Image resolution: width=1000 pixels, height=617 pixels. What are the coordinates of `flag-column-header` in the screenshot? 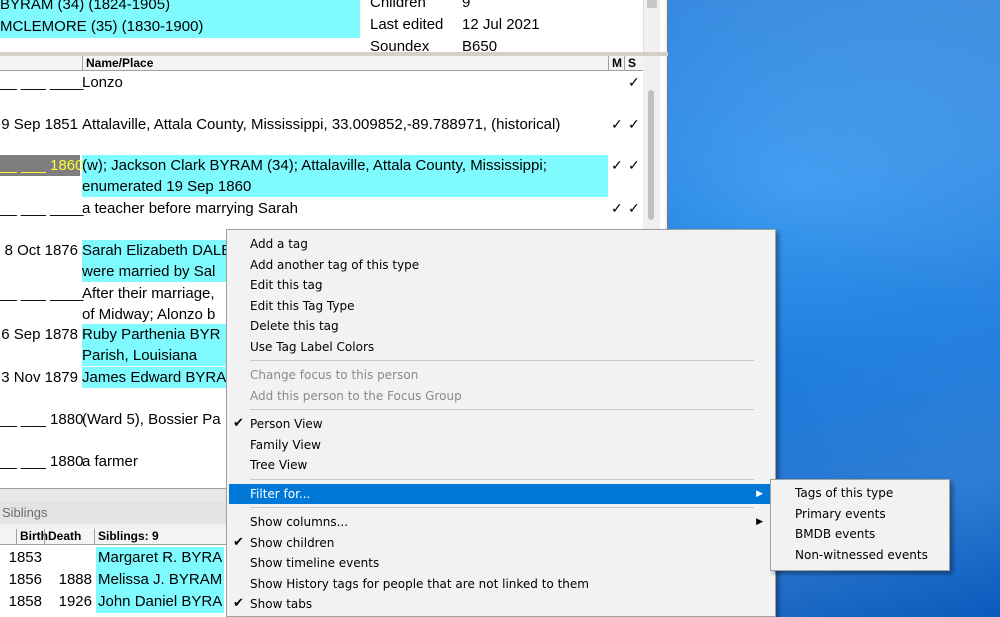 It's located at (8, 537).